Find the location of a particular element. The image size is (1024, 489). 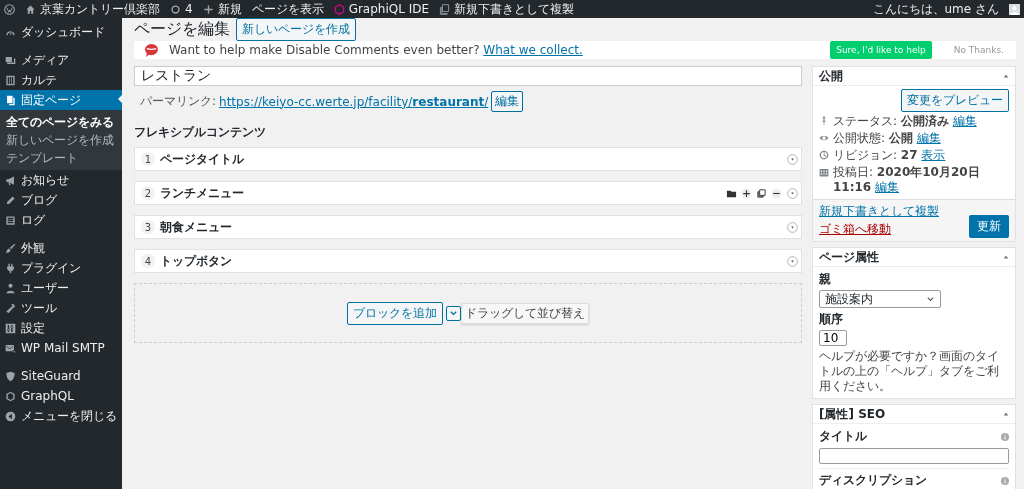

greeting-link: こんにちは、ume さん is located at coordinates (935, 9).